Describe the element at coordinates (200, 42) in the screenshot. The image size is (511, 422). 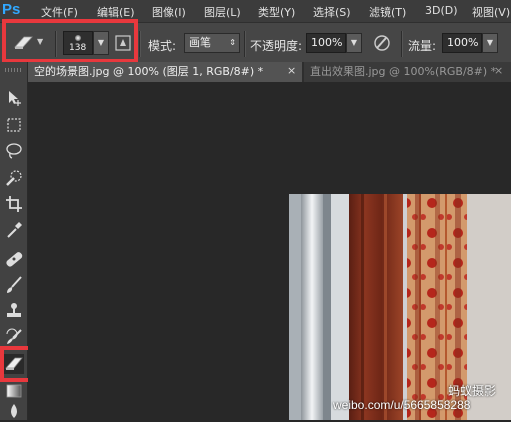
I see `mode-value: 画笔` at that location.